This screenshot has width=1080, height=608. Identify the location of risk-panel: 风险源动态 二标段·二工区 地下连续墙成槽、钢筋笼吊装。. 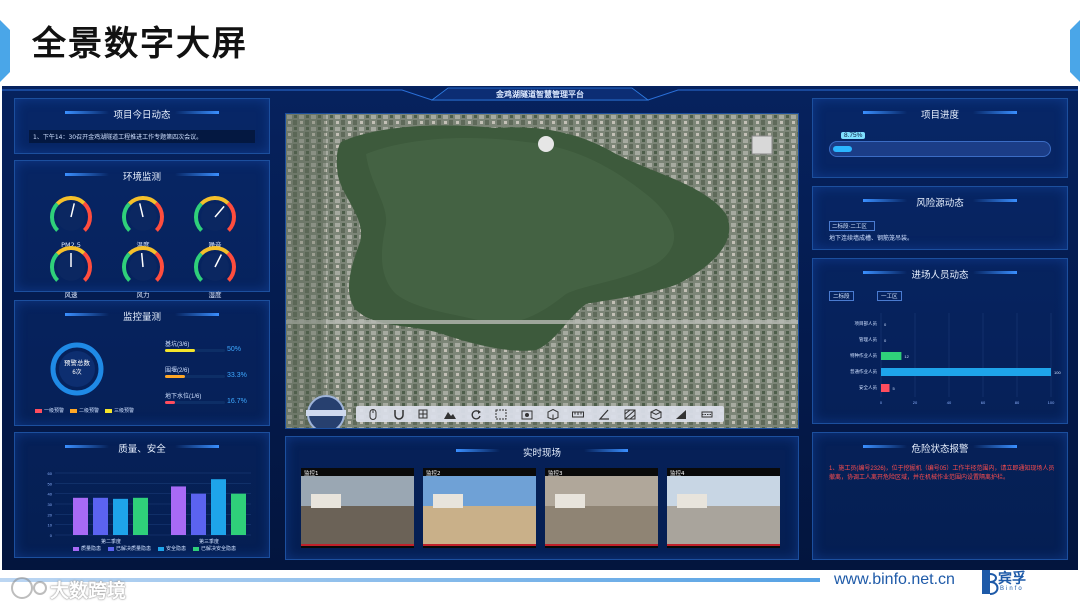
(940, 218).